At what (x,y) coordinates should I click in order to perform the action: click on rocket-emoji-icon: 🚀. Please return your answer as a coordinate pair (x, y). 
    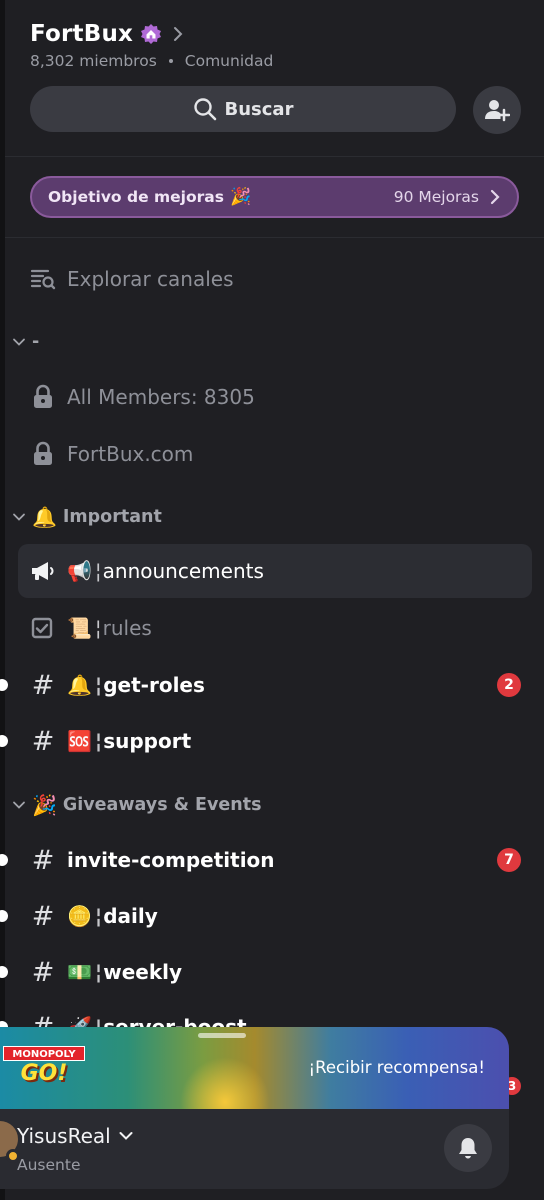
    Looking at the image, I should click on (79, 1021).